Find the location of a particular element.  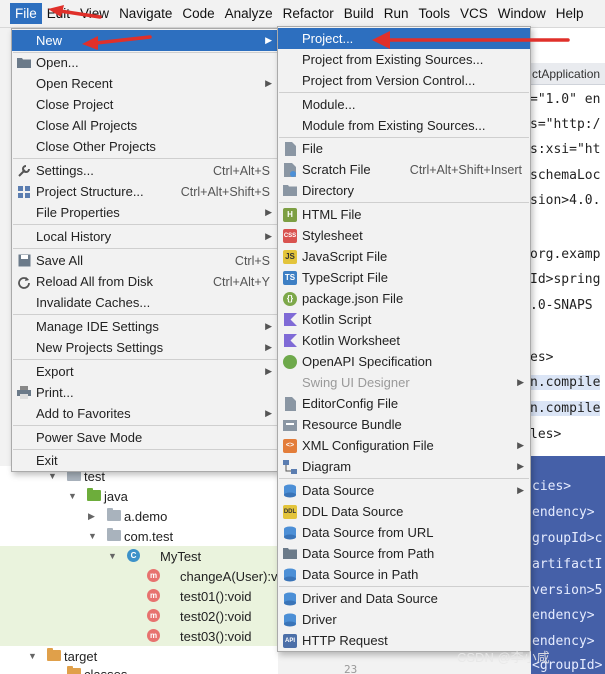

directory-icon is located at coordinates (290, 191).